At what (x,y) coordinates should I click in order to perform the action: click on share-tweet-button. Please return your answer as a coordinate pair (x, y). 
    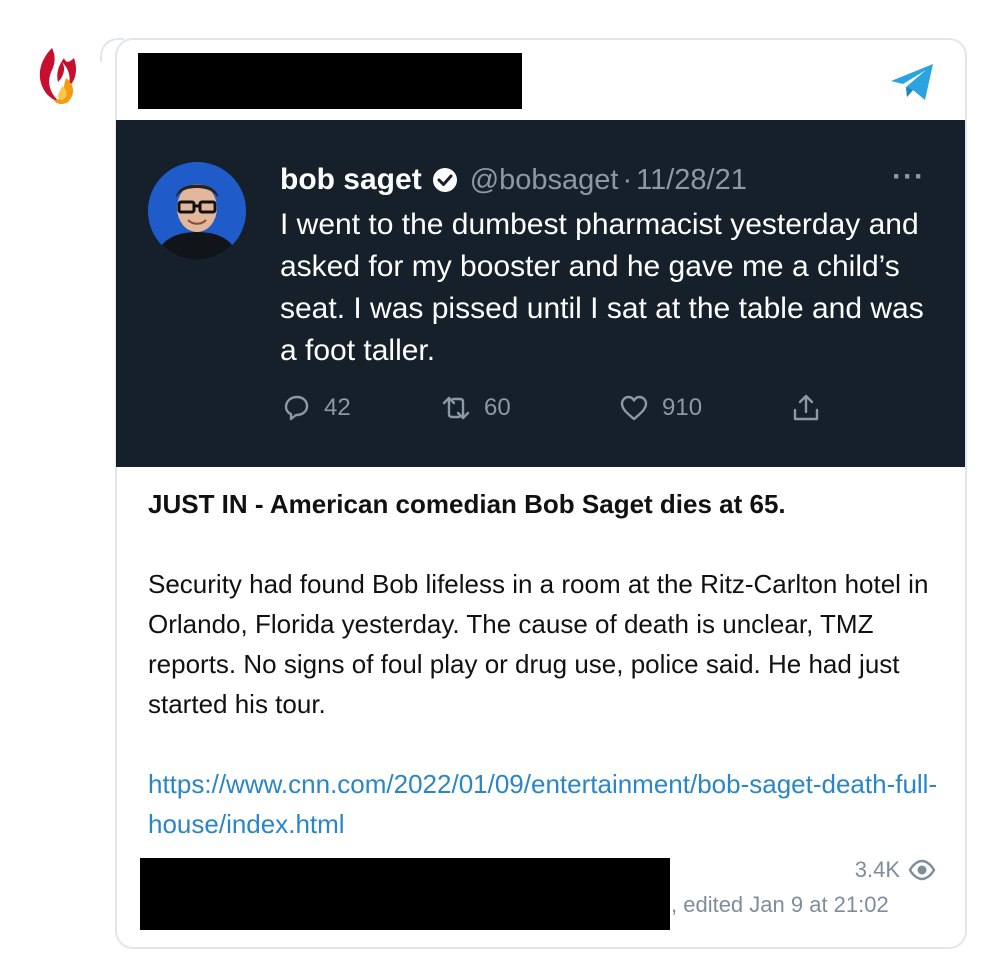
    Looking at the image, I should click on (812, 408).